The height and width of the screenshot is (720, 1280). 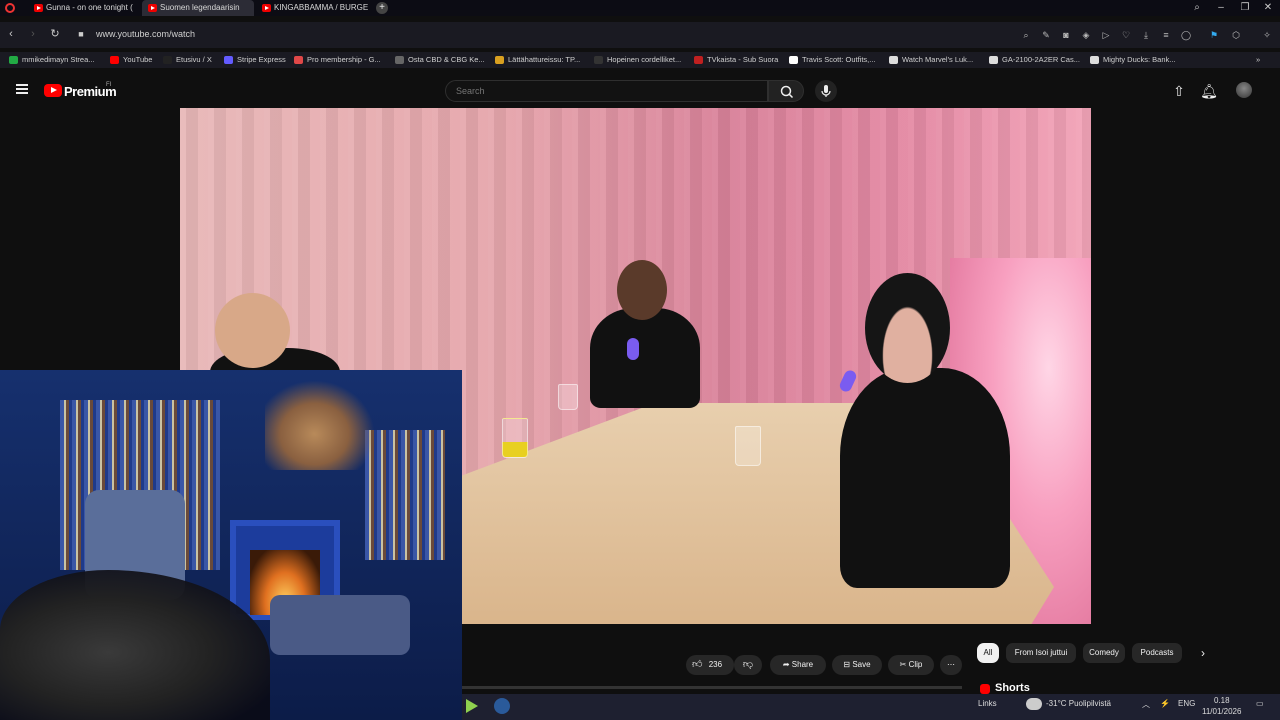 I want to click on video-head-center, so click(x=642, y=290).